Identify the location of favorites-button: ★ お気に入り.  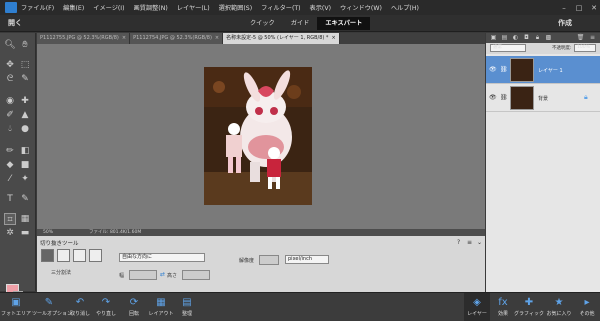
(559, 307).